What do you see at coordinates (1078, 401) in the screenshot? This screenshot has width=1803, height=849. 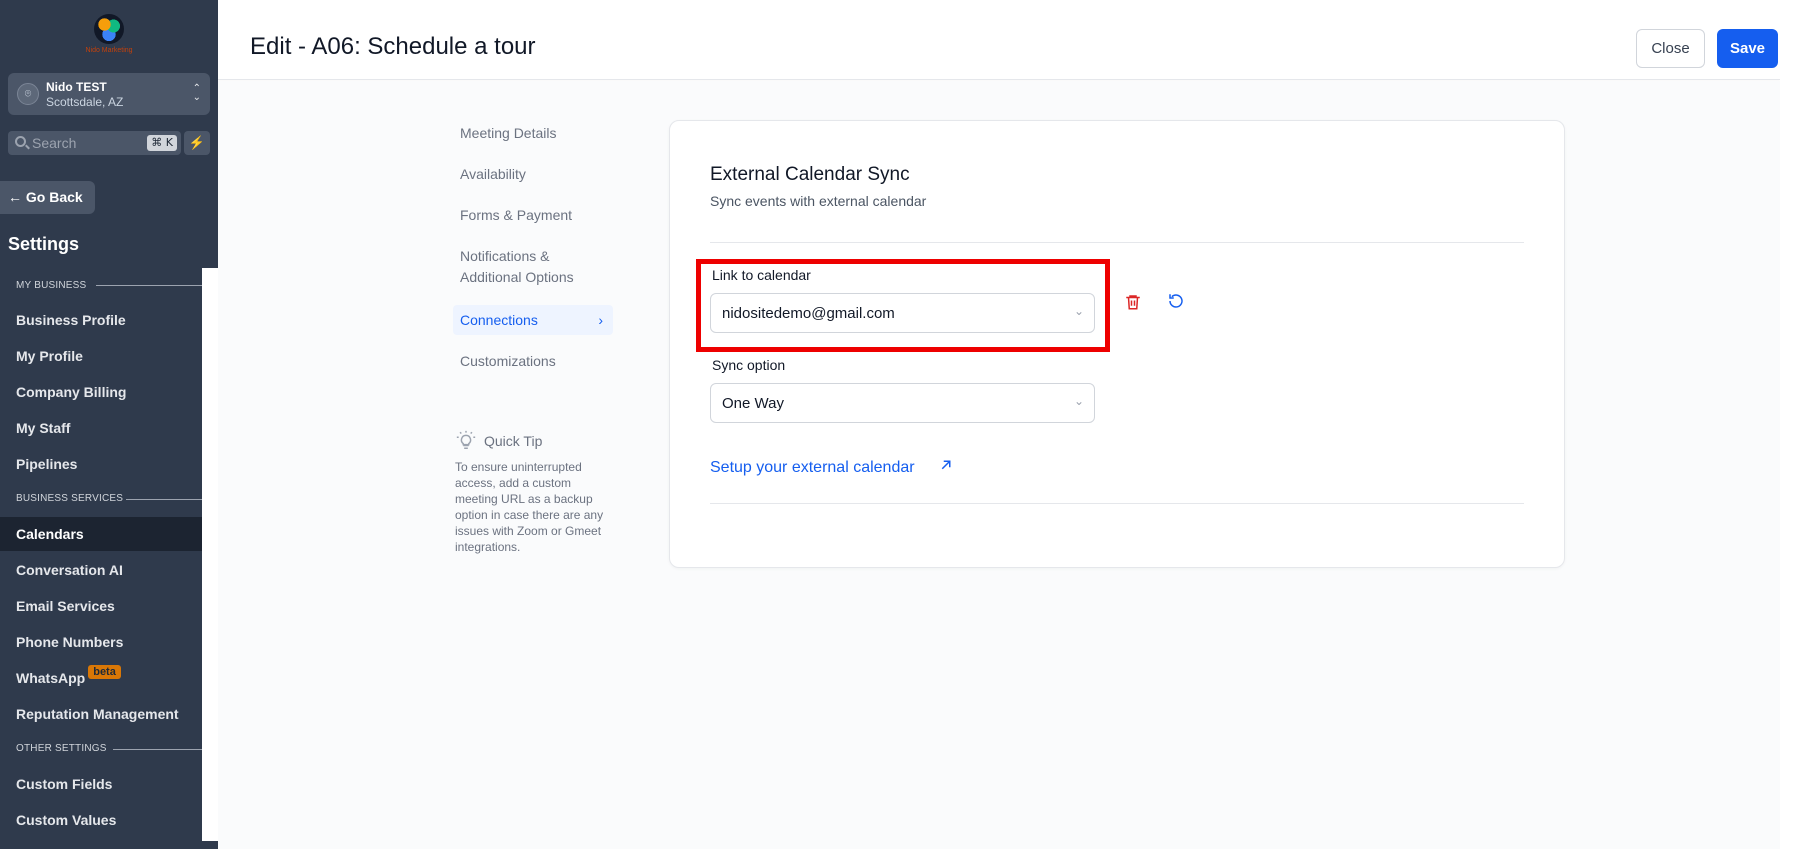 I see `chevron-down-icon: ⌄` at bounding box center [1078, 401].